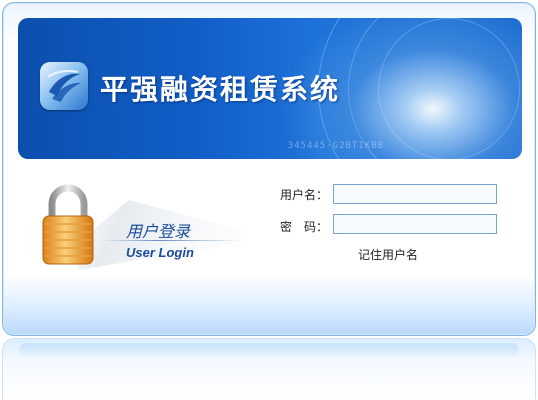 This screenshot has width=538, height=400. Describe the element at coordinates (68, 227) in the screenshot. I see `padlock-icon` at that location.